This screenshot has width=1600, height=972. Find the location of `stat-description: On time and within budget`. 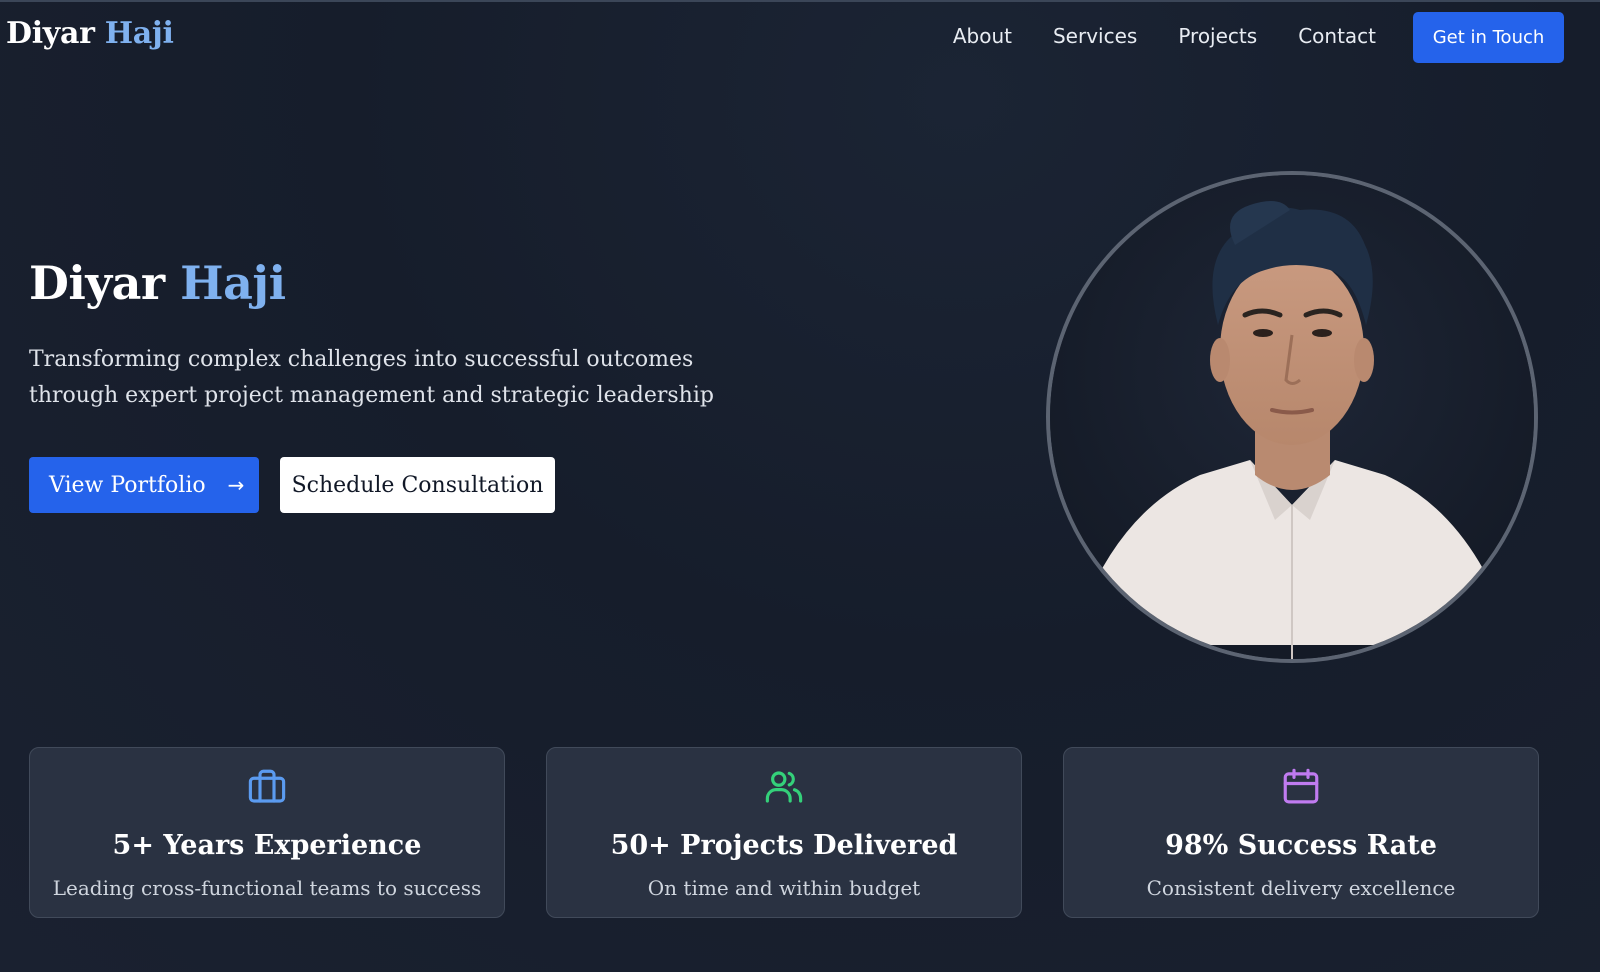

stat-description: On time and within budget is located at coordinates (784, 888).